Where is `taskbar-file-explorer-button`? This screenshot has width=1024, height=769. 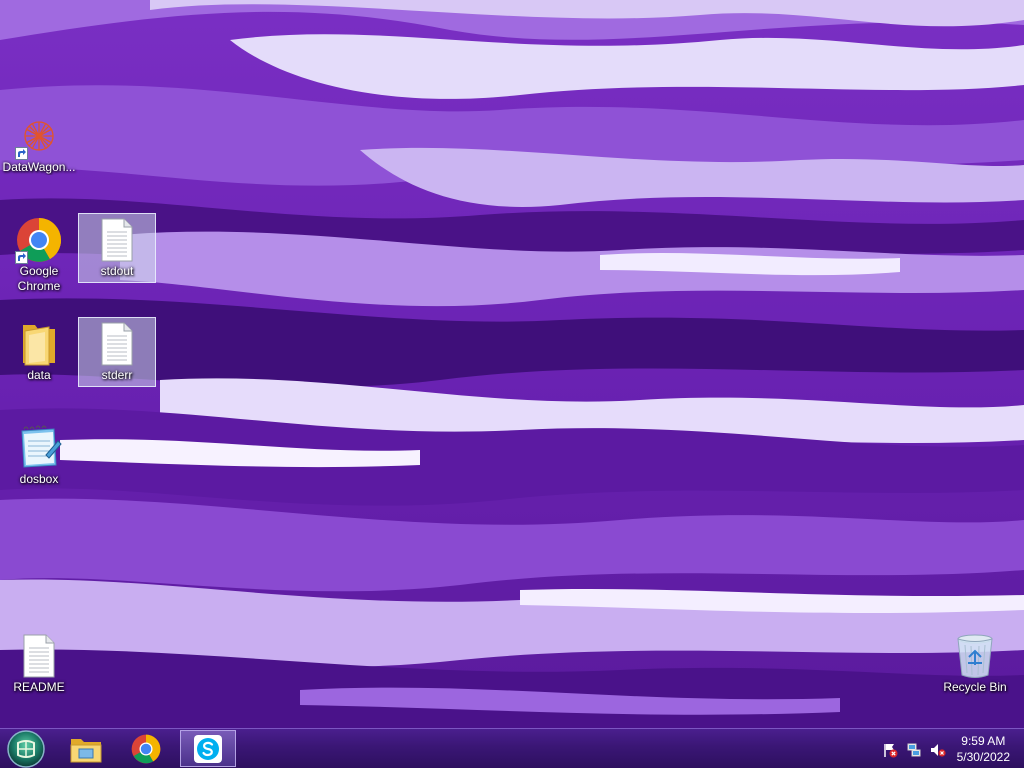 taskbar-file-explorer-button is located at coordinates (86, 748).